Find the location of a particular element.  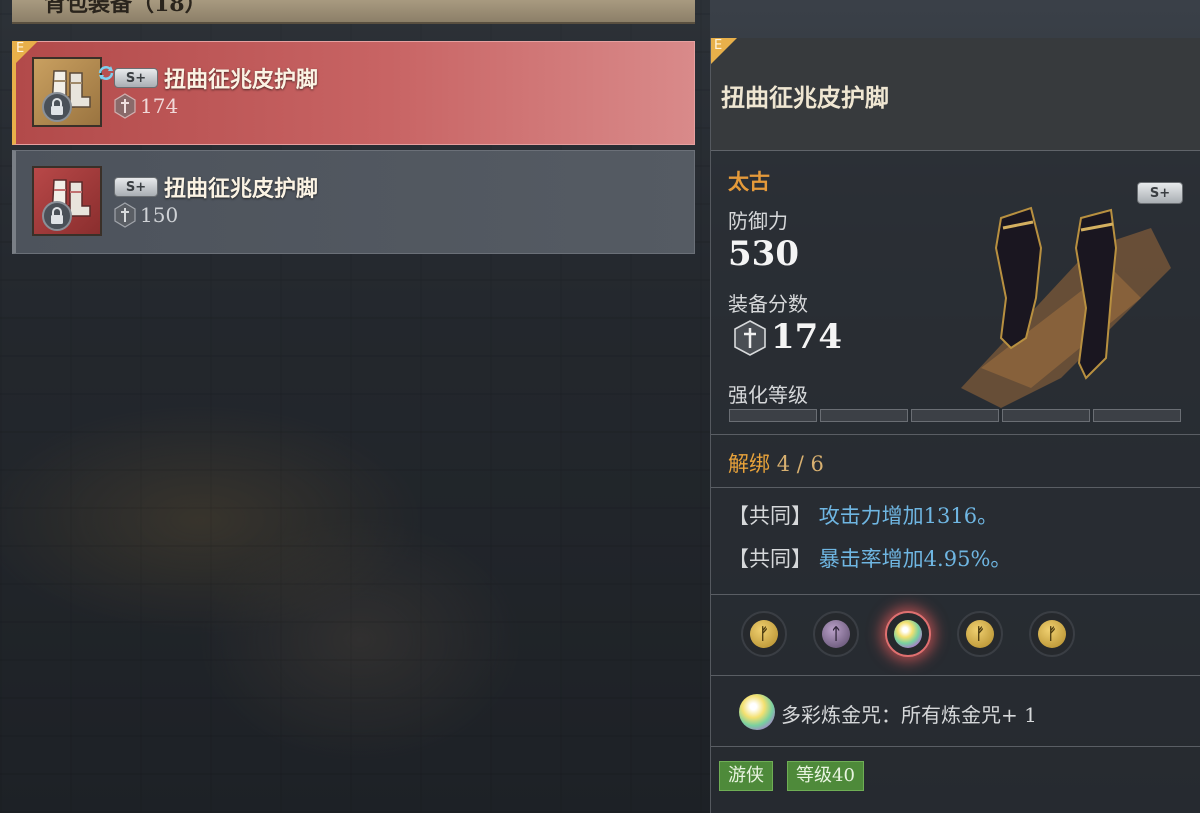

defense-value: 530 is located at coordinates (763, 254).